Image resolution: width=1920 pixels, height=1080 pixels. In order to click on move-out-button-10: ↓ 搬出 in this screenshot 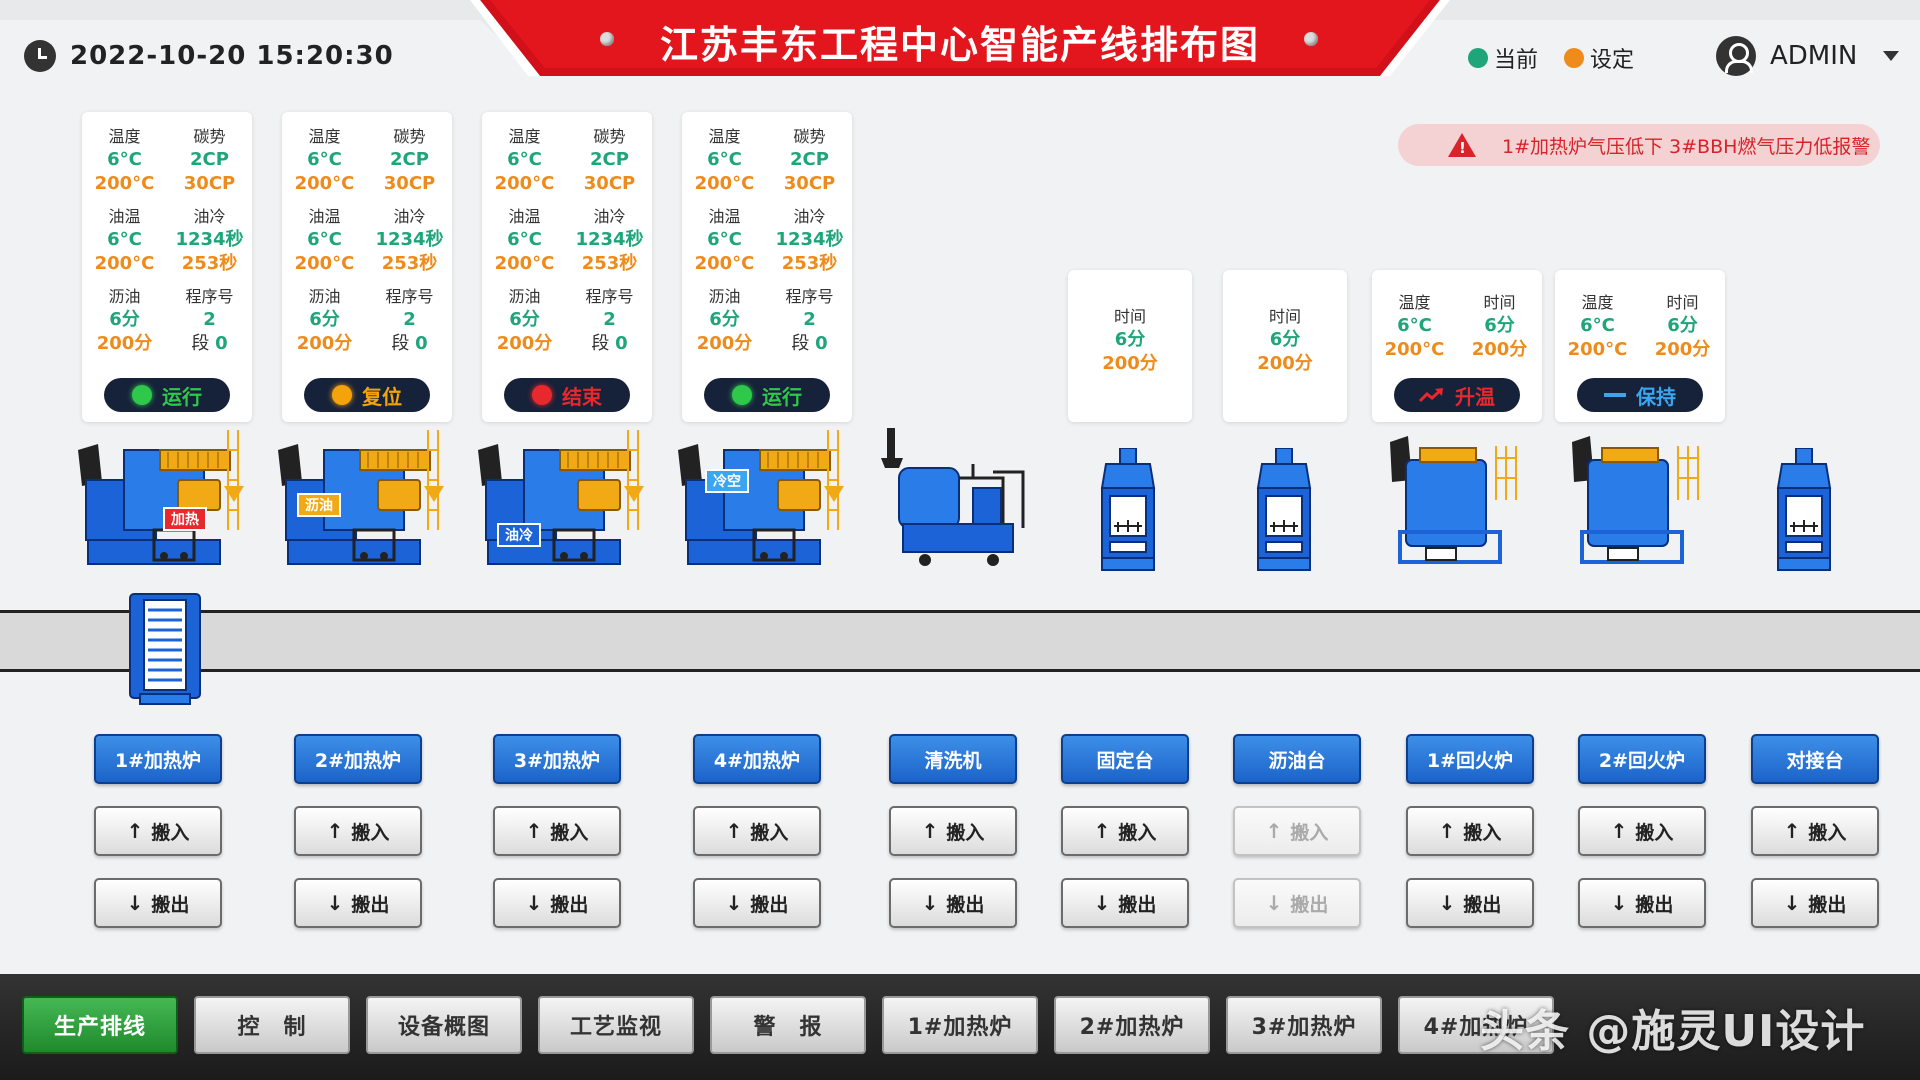, I will do `click(1815, 903)`.